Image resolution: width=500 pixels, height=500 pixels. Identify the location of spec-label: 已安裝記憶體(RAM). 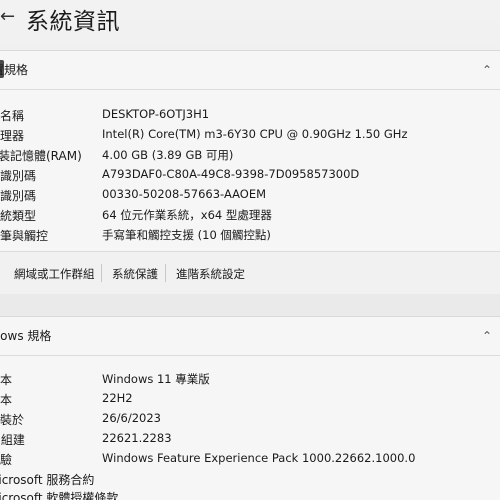
(41, 156).